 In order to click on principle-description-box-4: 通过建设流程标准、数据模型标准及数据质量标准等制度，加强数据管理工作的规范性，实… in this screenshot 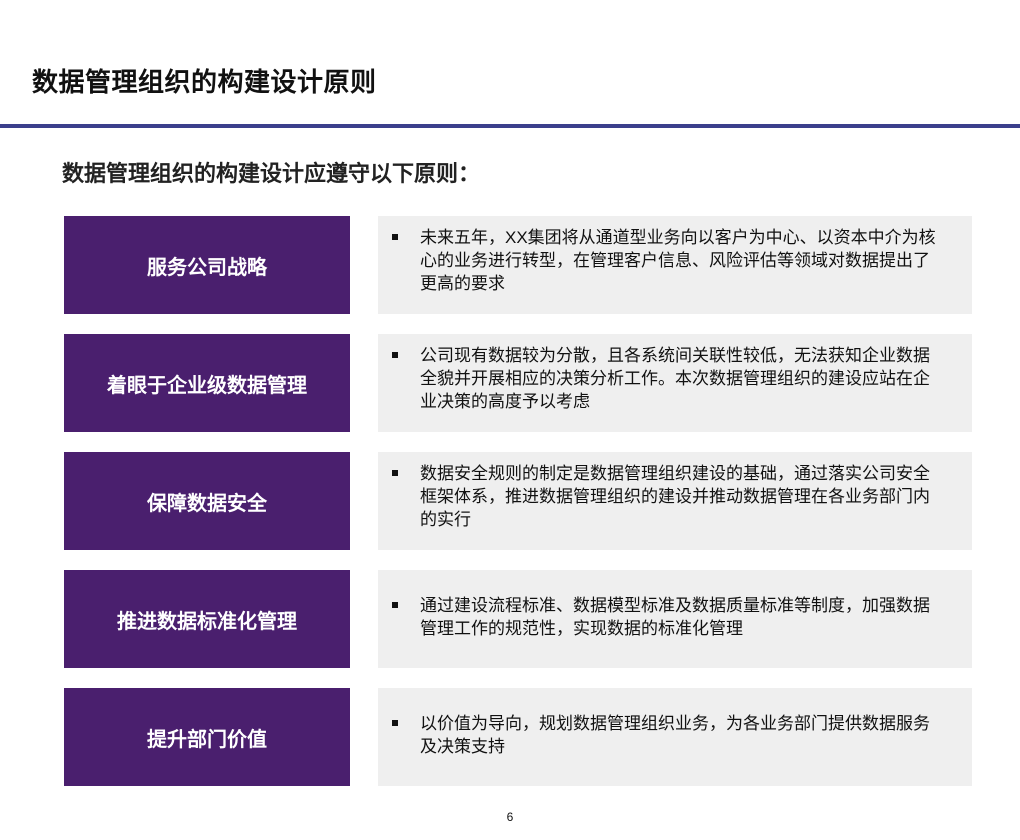, I will do `click(675, 619)`.